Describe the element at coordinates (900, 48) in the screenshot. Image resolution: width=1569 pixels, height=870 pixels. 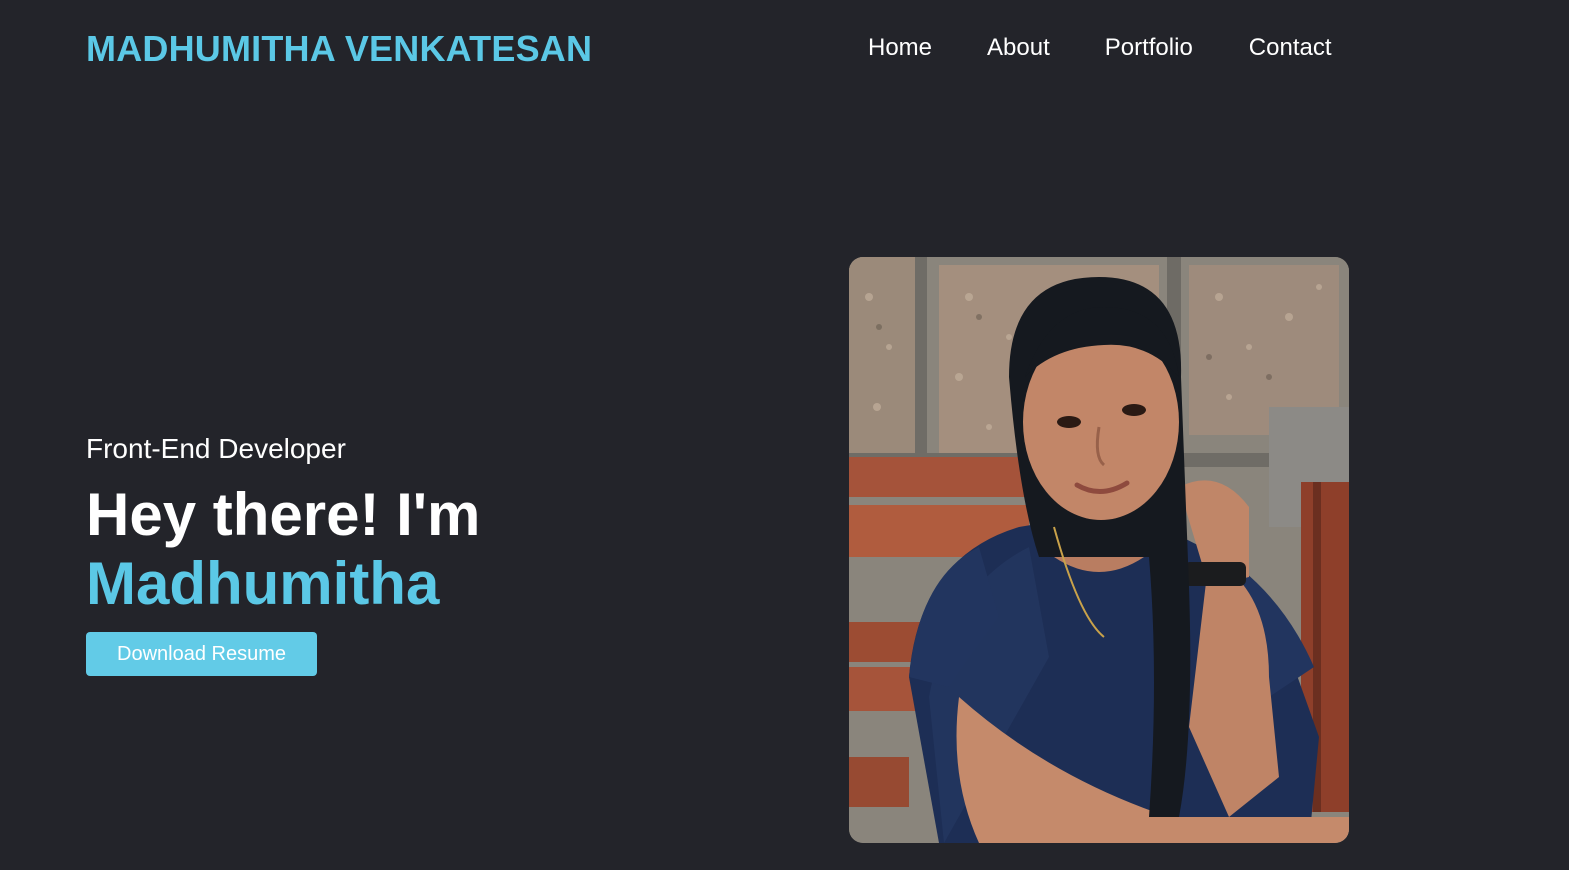
I see `nav-home-link: Home` at that location.